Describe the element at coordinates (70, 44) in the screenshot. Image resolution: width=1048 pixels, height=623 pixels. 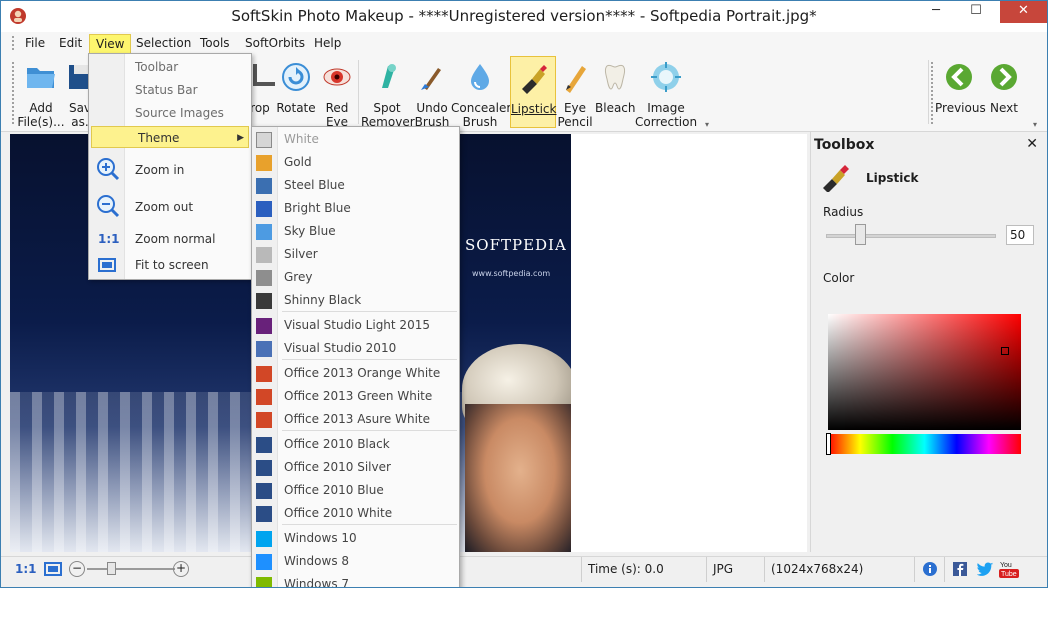
I see `menu-edit: Edit` at that location.